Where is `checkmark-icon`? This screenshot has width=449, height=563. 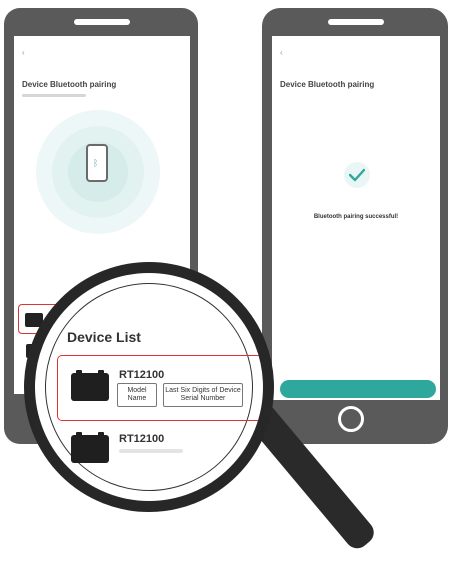
checkmark-icon is located at coordinates (357, 175).